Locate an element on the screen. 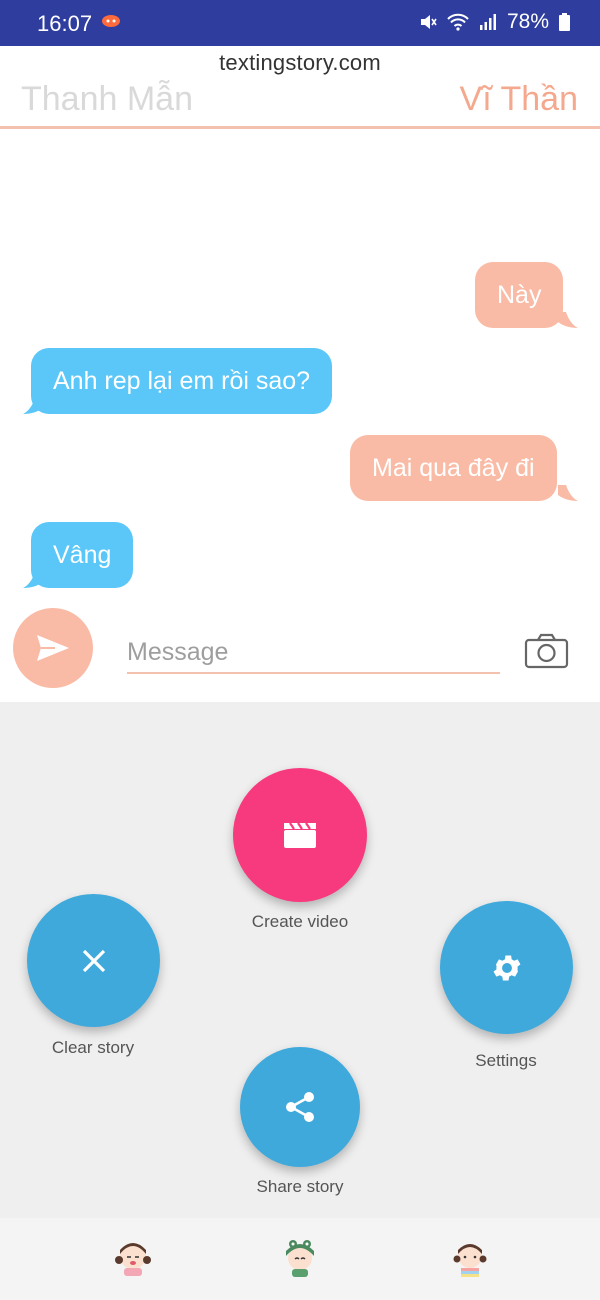  message-text: Anh rep lại em rồi sao? is located at coordinates (182, 381).